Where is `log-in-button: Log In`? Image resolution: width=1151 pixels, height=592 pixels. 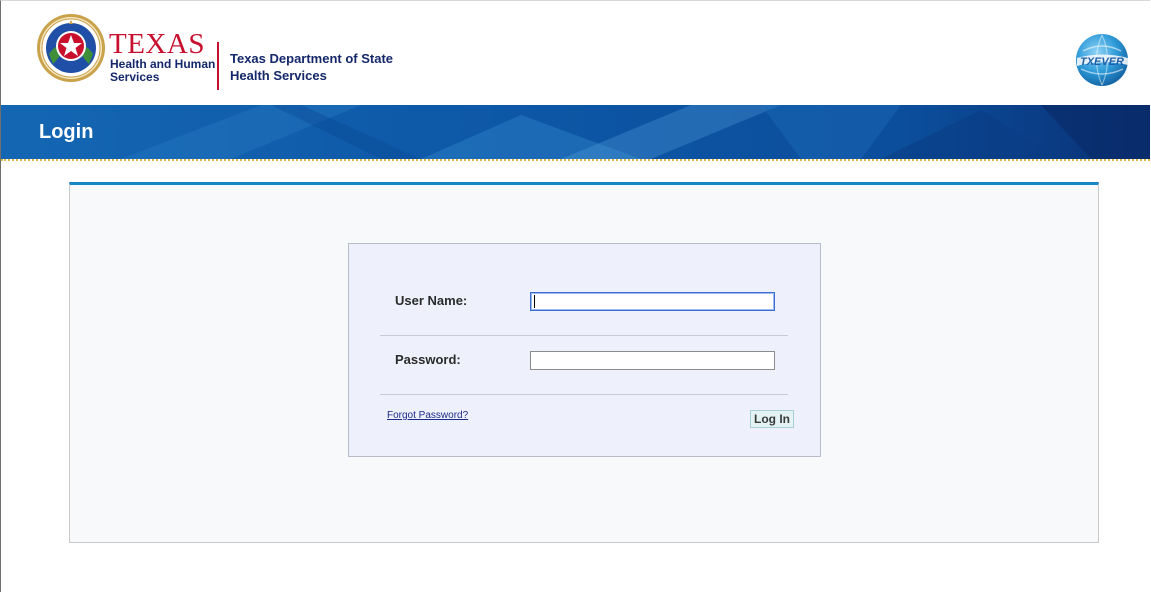
log-in-button: Log In is located at coordinates (772, 419).